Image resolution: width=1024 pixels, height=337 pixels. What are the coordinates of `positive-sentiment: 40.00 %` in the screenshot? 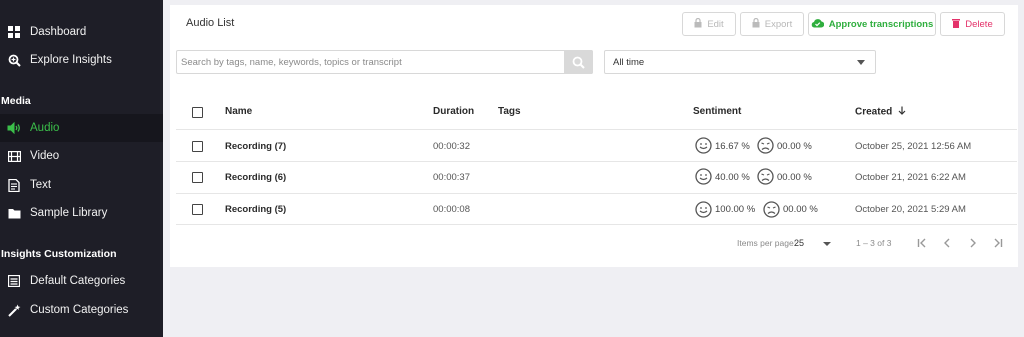 It's located at (732, 177).